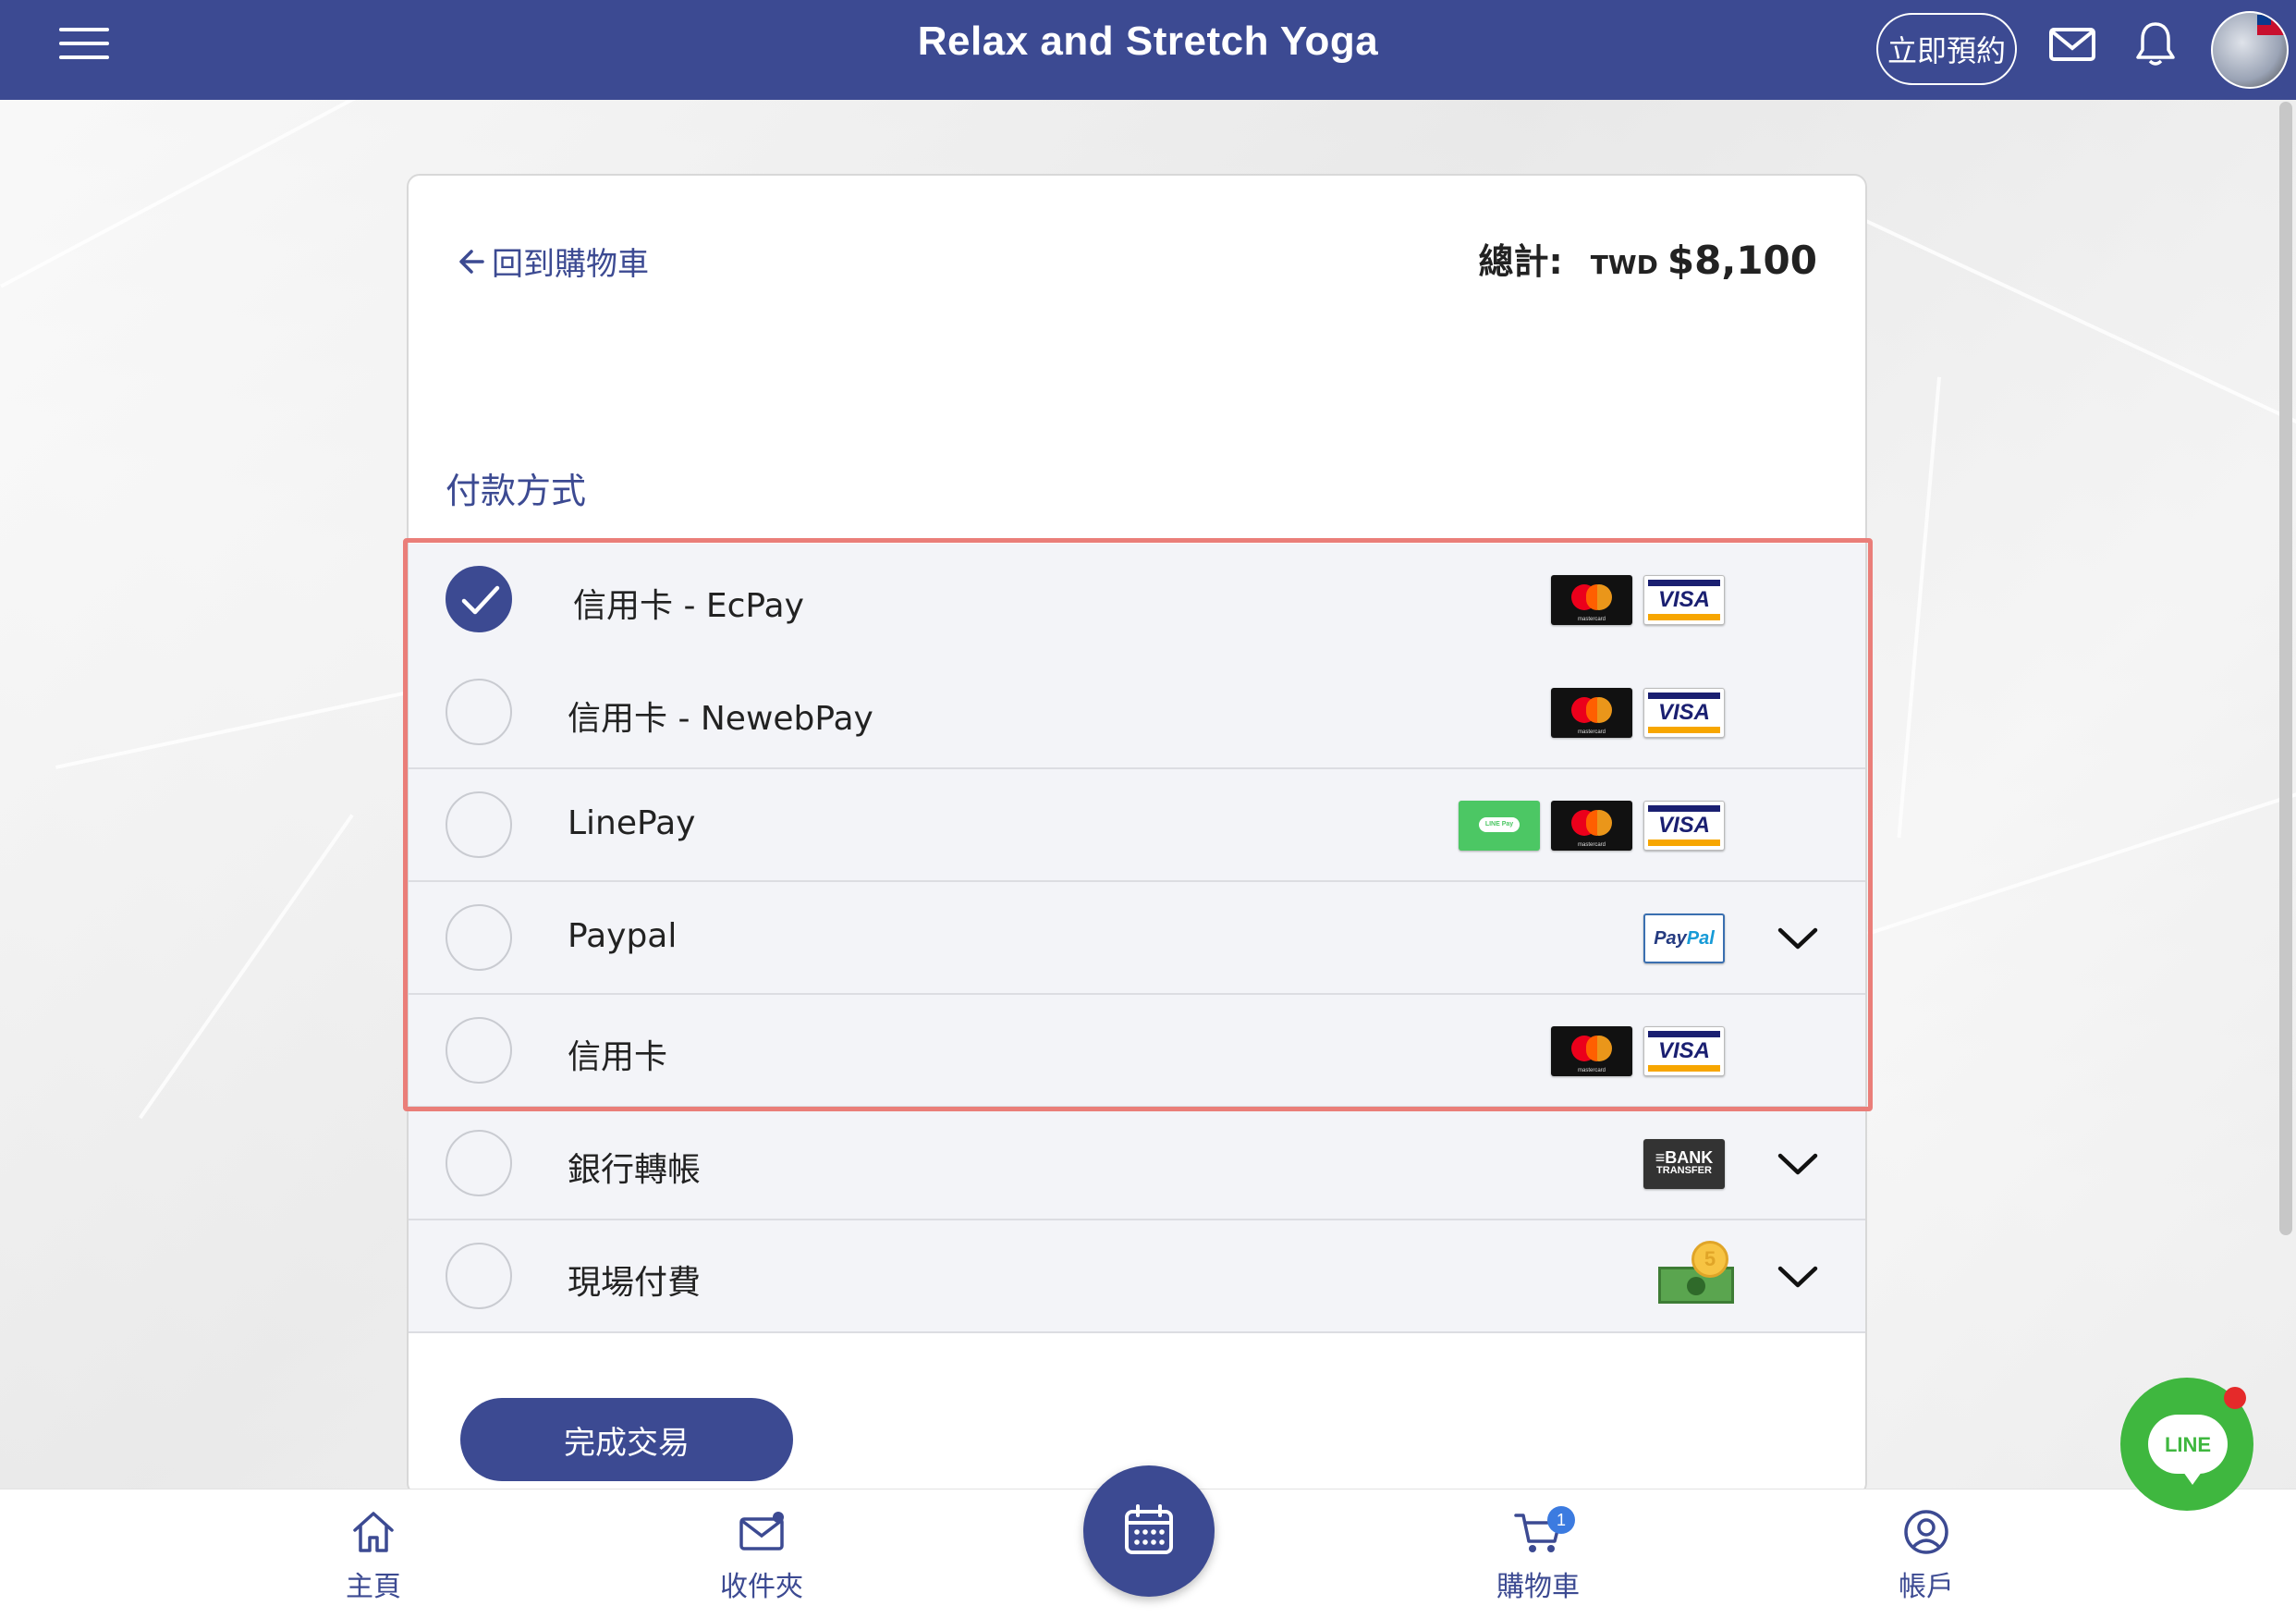 The width and height of the screenshot is (2296, 1618). I want to click on payment-option-label: 銀行轉帳, so click(635, 1170).